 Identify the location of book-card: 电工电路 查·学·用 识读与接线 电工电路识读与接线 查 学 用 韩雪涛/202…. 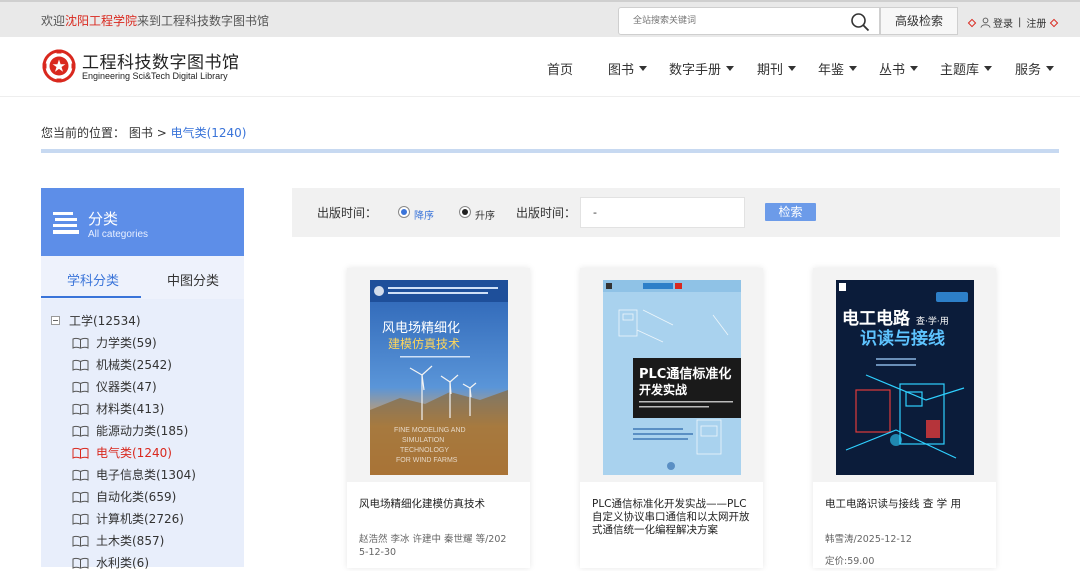
(904, 418).